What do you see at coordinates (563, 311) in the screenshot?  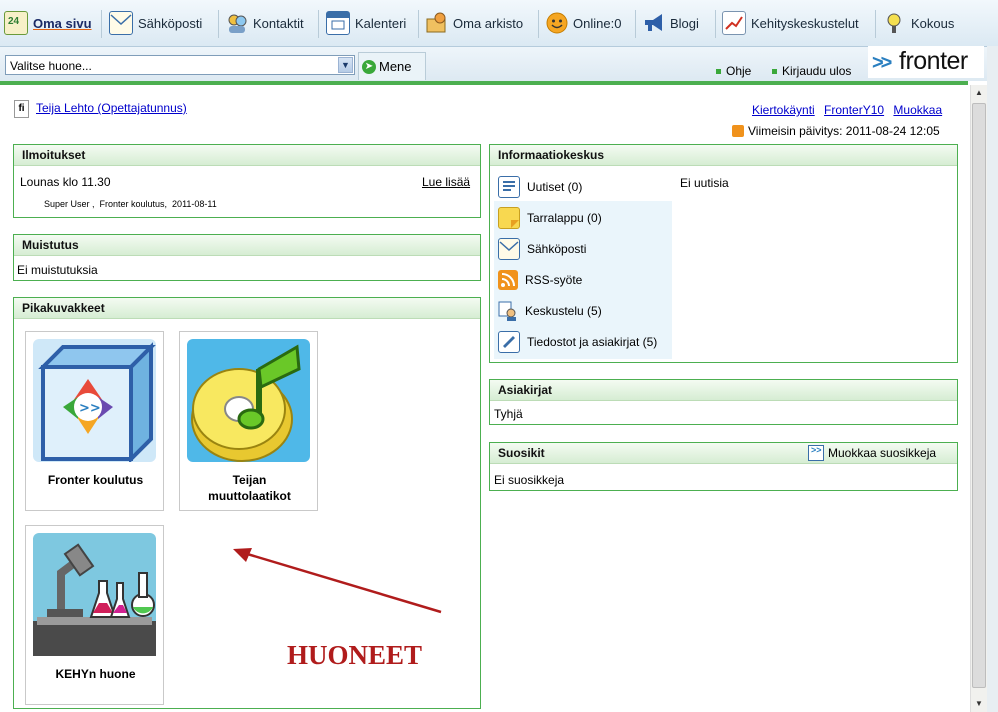 I see `info-item-label: Keskustelu (5)` at bounding box center [563, 311].